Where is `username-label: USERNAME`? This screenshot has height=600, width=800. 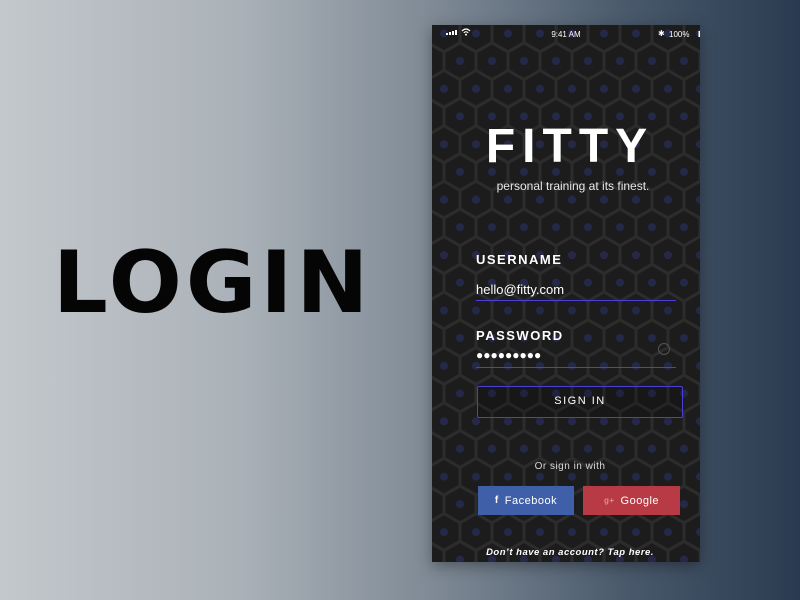 username-label: USERNAME is located at coordinates (519, 259).